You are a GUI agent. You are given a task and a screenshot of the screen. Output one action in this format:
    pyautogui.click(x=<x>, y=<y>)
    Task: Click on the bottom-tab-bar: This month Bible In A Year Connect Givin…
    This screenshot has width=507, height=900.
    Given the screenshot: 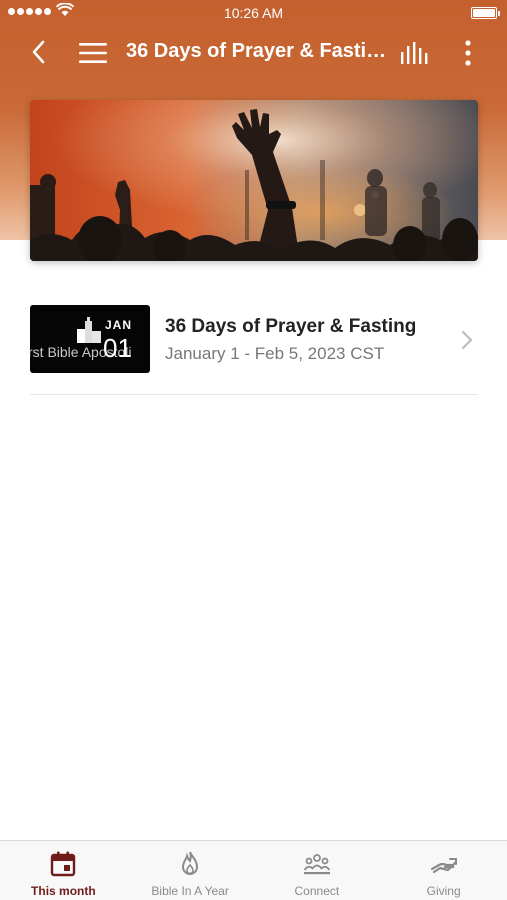 What is the action you would take?
    pyautogui.click(x=253, y=870)
    